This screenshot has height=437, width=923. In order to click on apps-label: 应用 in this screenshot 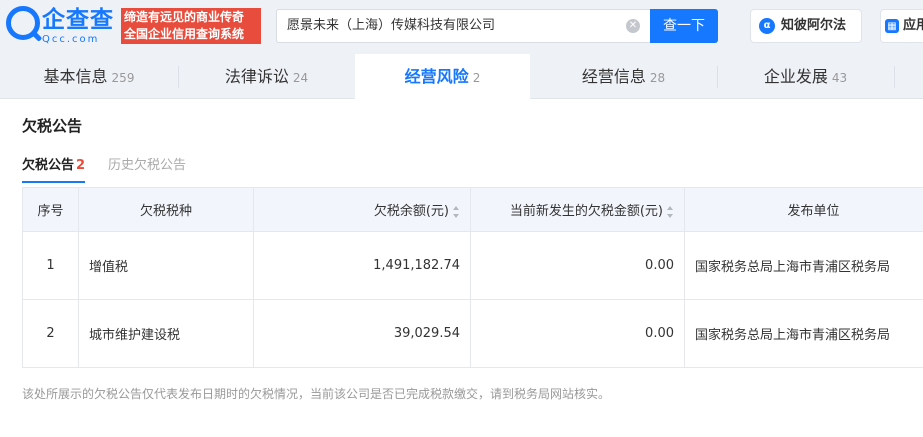, I will do `click(913, 25)`.